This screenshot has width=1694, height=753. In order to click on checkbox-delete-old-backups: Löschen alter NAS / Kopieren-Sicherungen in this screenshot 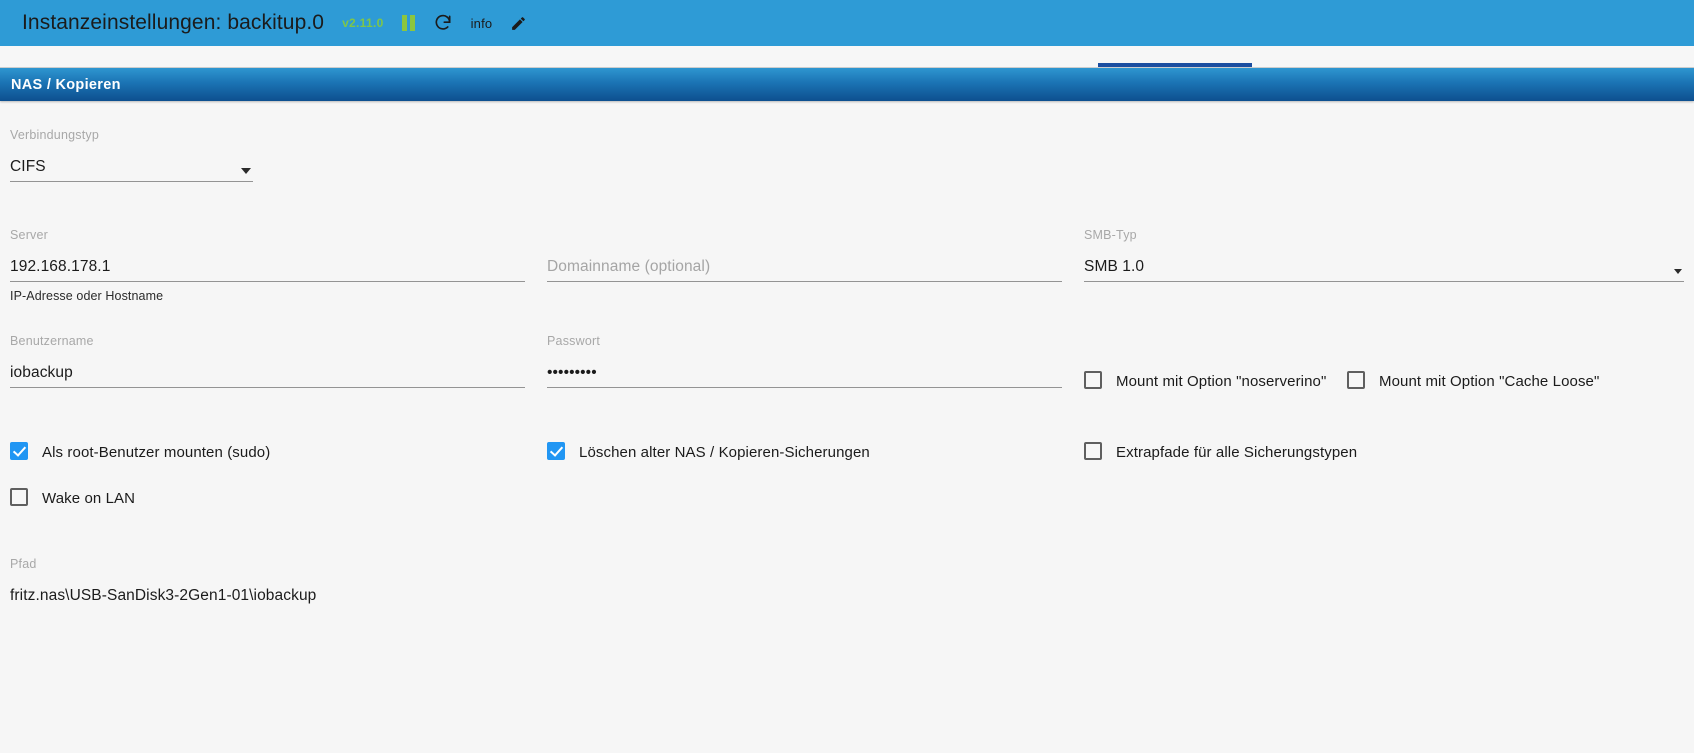, I will do `click(804, 452)`.